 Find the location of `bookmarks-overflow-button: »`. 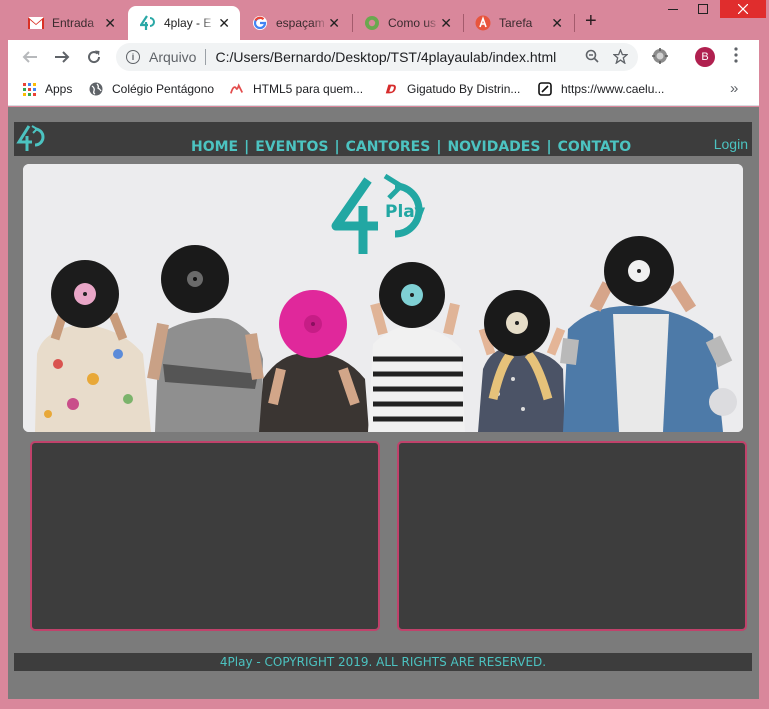

bookmarks-overflow-button: » is located at coordinates (734, 88).